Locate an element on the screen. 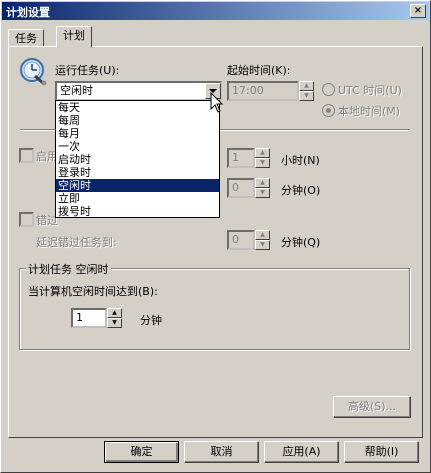  missed-task-checkbox is located at coordinates (26, 219).